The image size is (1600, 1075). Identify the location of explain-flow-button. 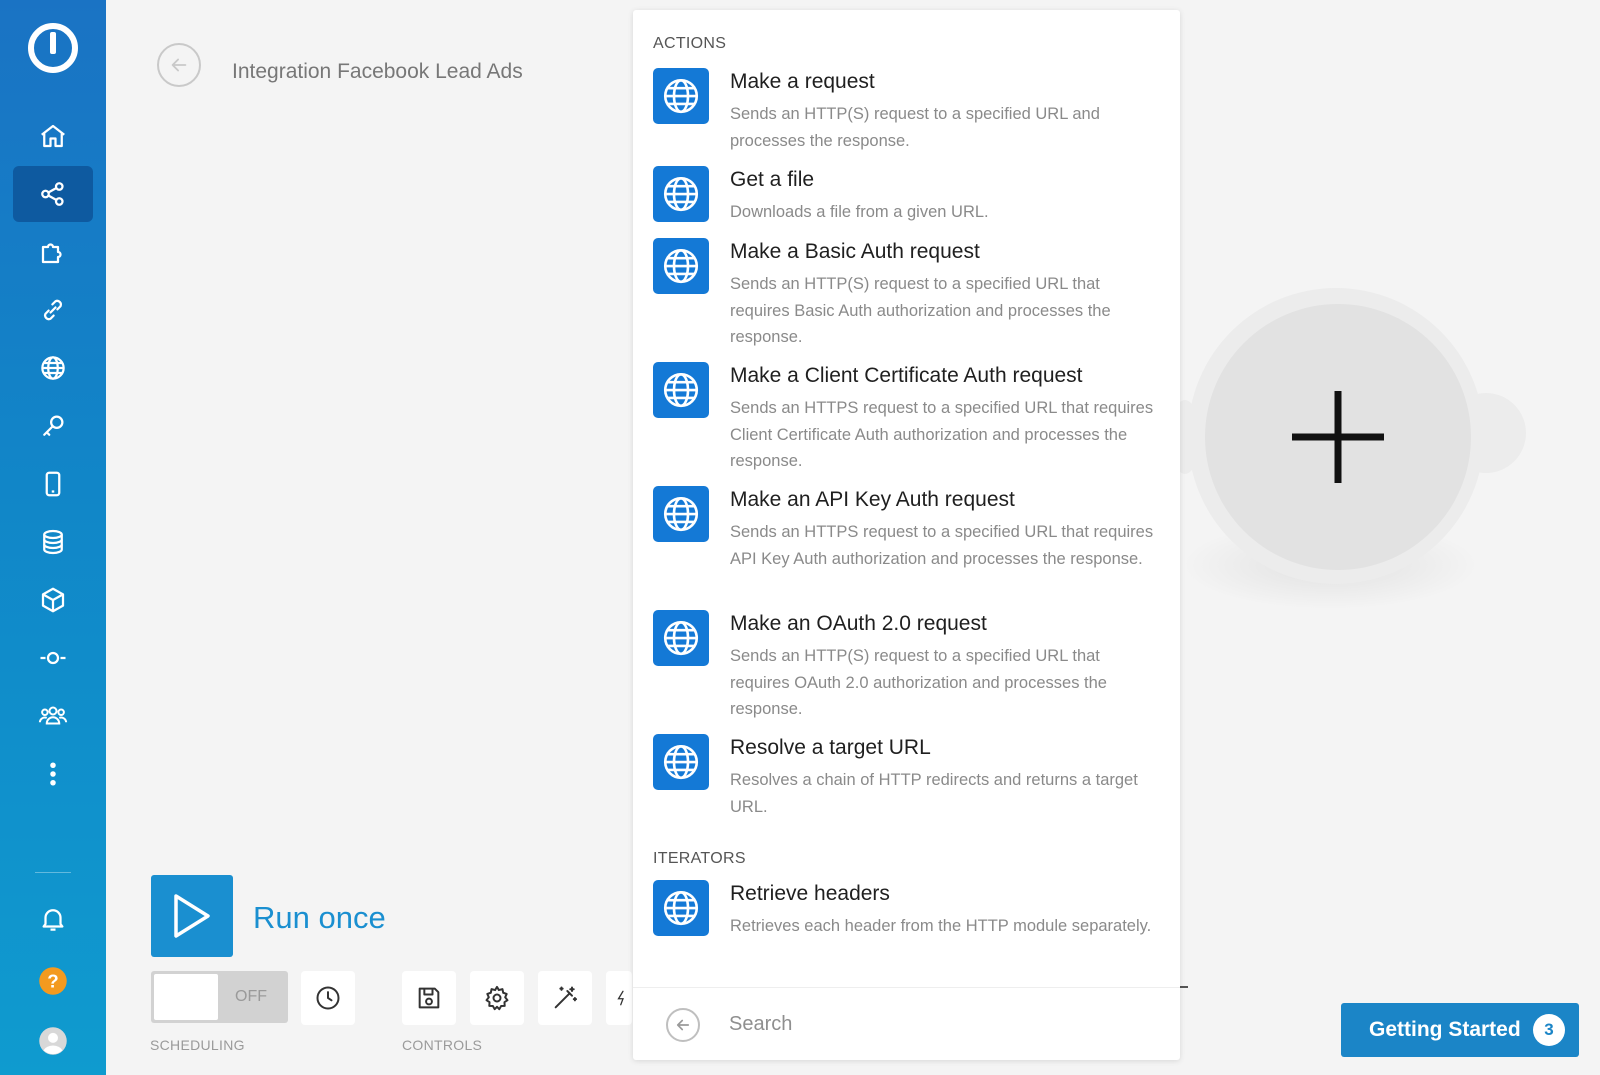
(619, 998).